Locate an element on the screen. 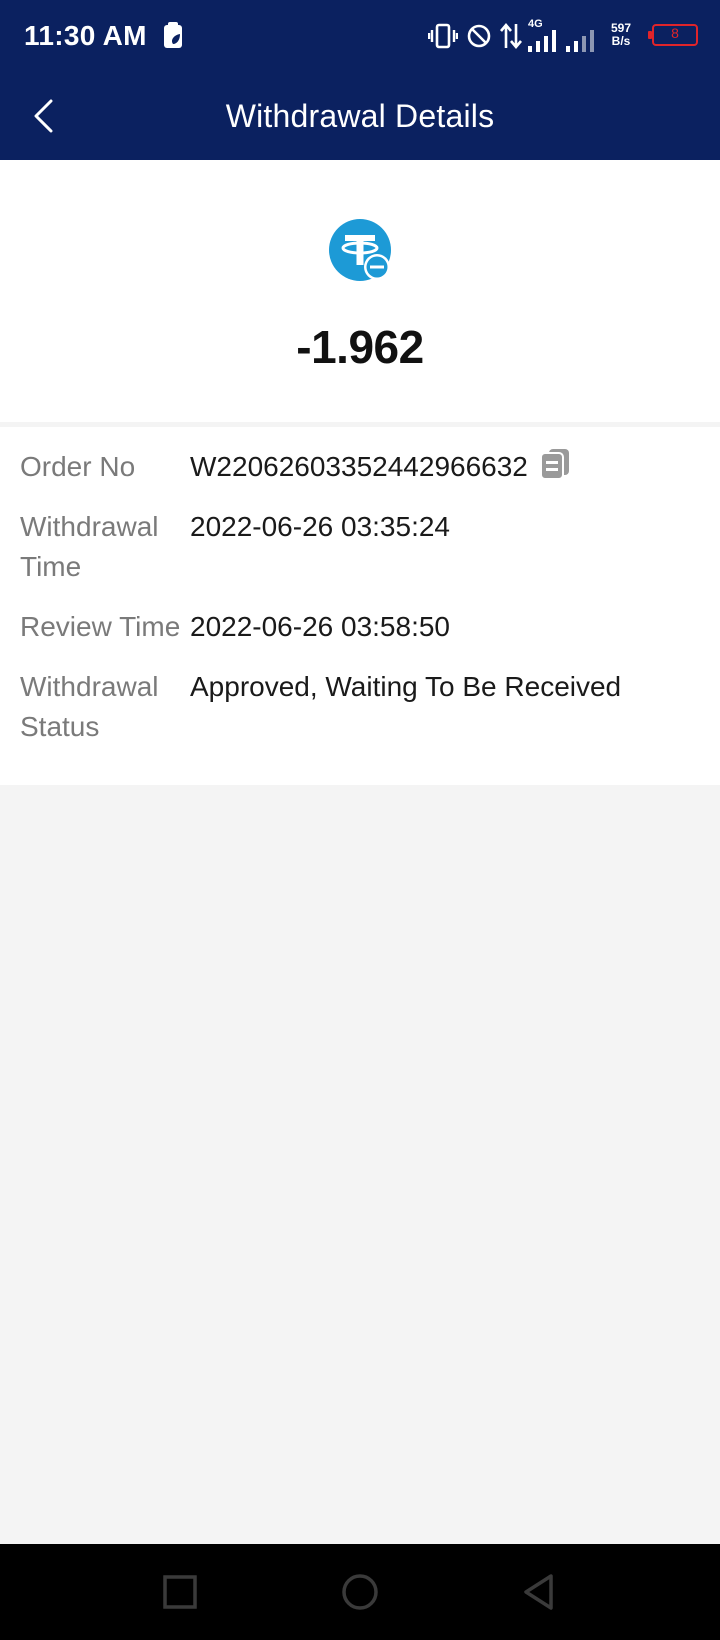 The width and height of the screenshot is (720, 1640). recents-square-icon is located at coordinates (180, 1592).